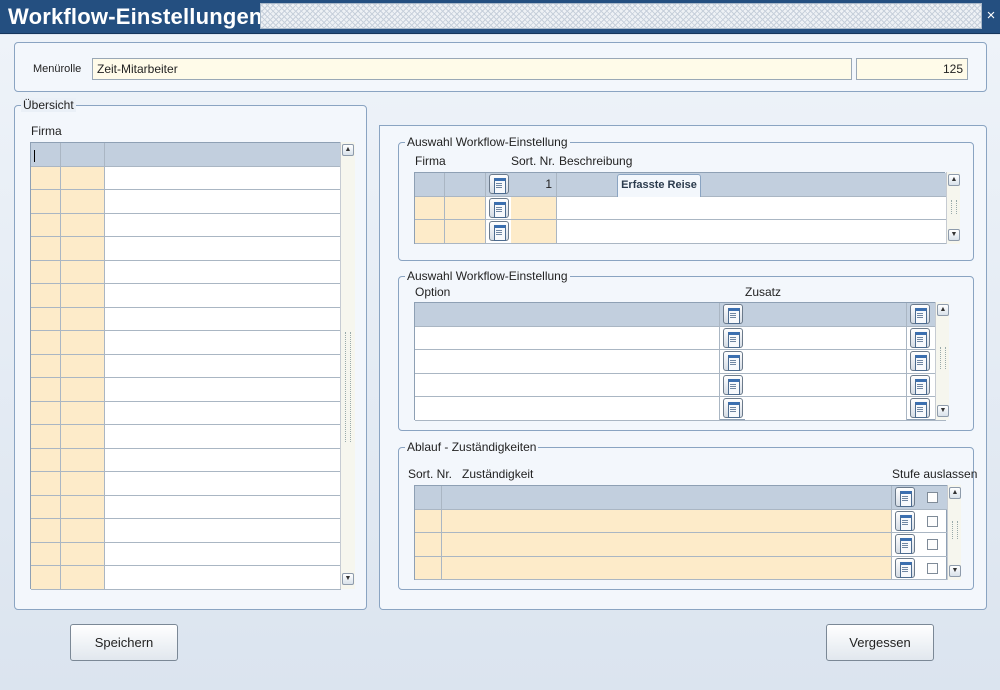 This screenshot has height=690, width=1000. What do you see at coordinates (430, 184) in the screenshot?
I see `firma-cell` at bounding box center [430, 184].